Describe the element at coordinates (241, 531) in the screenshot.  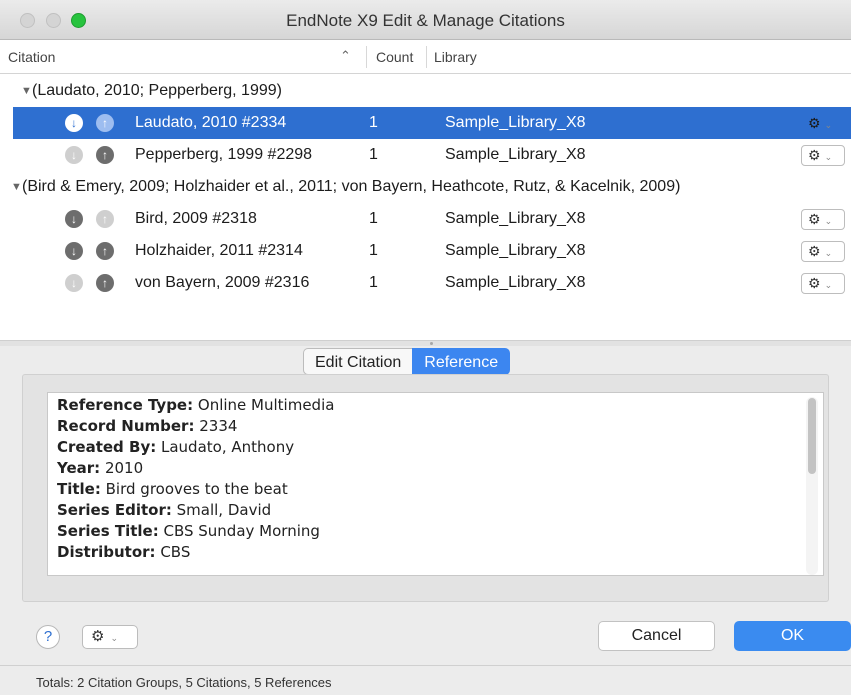
I see `field-value: CBS Sunday Morning` at that location.